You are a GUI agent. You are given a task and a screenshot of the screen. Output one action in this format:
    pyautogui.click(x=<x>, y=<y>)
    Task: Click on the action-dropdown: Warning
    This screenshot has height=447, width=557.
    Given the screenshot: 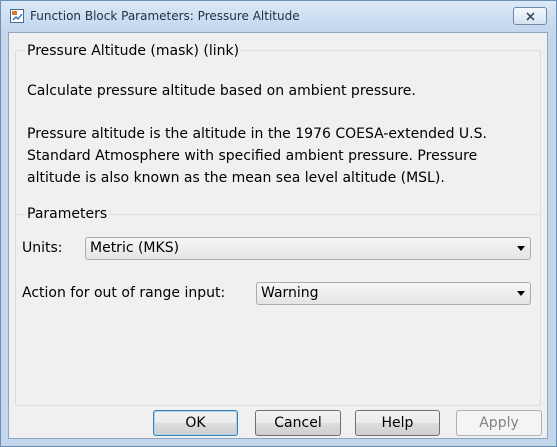 What is the action you would take?
    pyautogui.click(x=393, y=293)
    